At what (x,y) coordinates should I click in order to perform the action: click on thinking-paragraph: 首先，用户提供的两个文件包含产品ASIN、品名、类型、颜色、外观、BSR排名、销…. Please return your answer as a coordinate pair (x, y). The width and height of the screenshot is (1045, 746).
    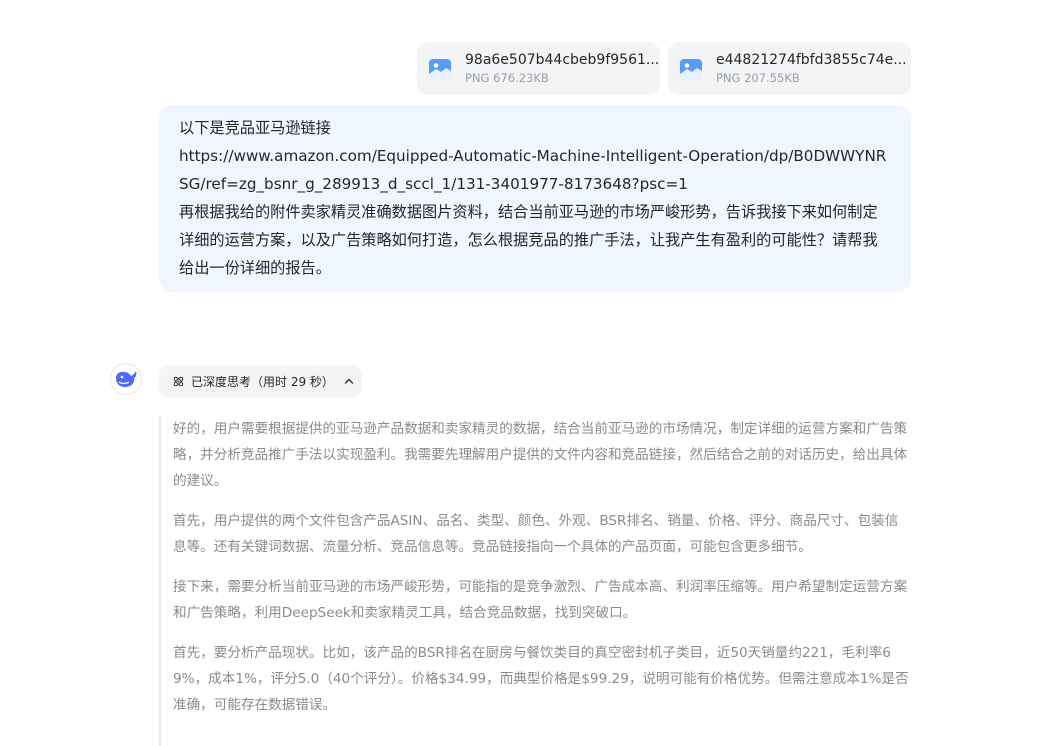
    Looking at the image, I should click on (536, 534).